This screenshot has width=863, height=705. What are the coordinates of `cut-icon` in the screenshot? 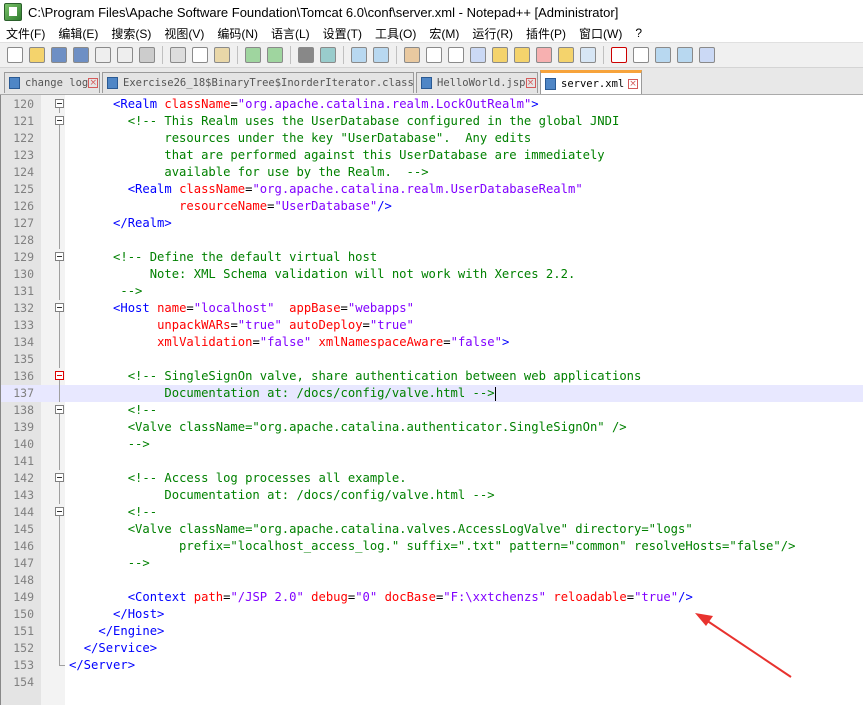 It's located at (178, 55).